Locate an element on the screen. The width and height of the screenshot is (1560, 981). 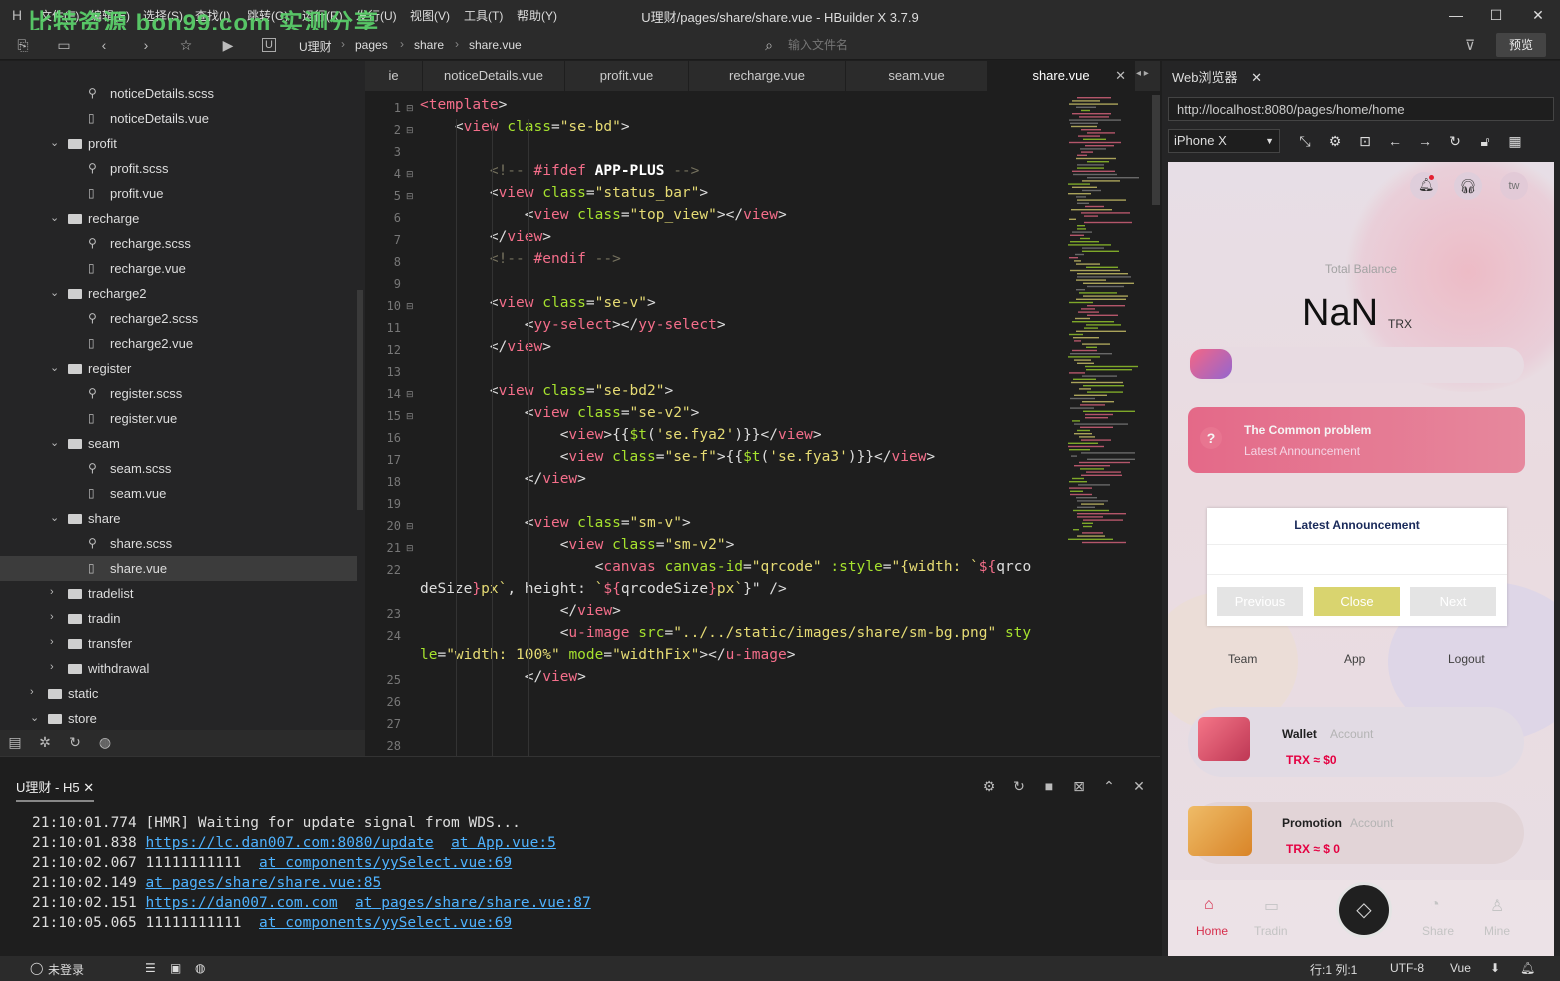
settings-icon: ⚙ is located at coordinates (1335, 141).